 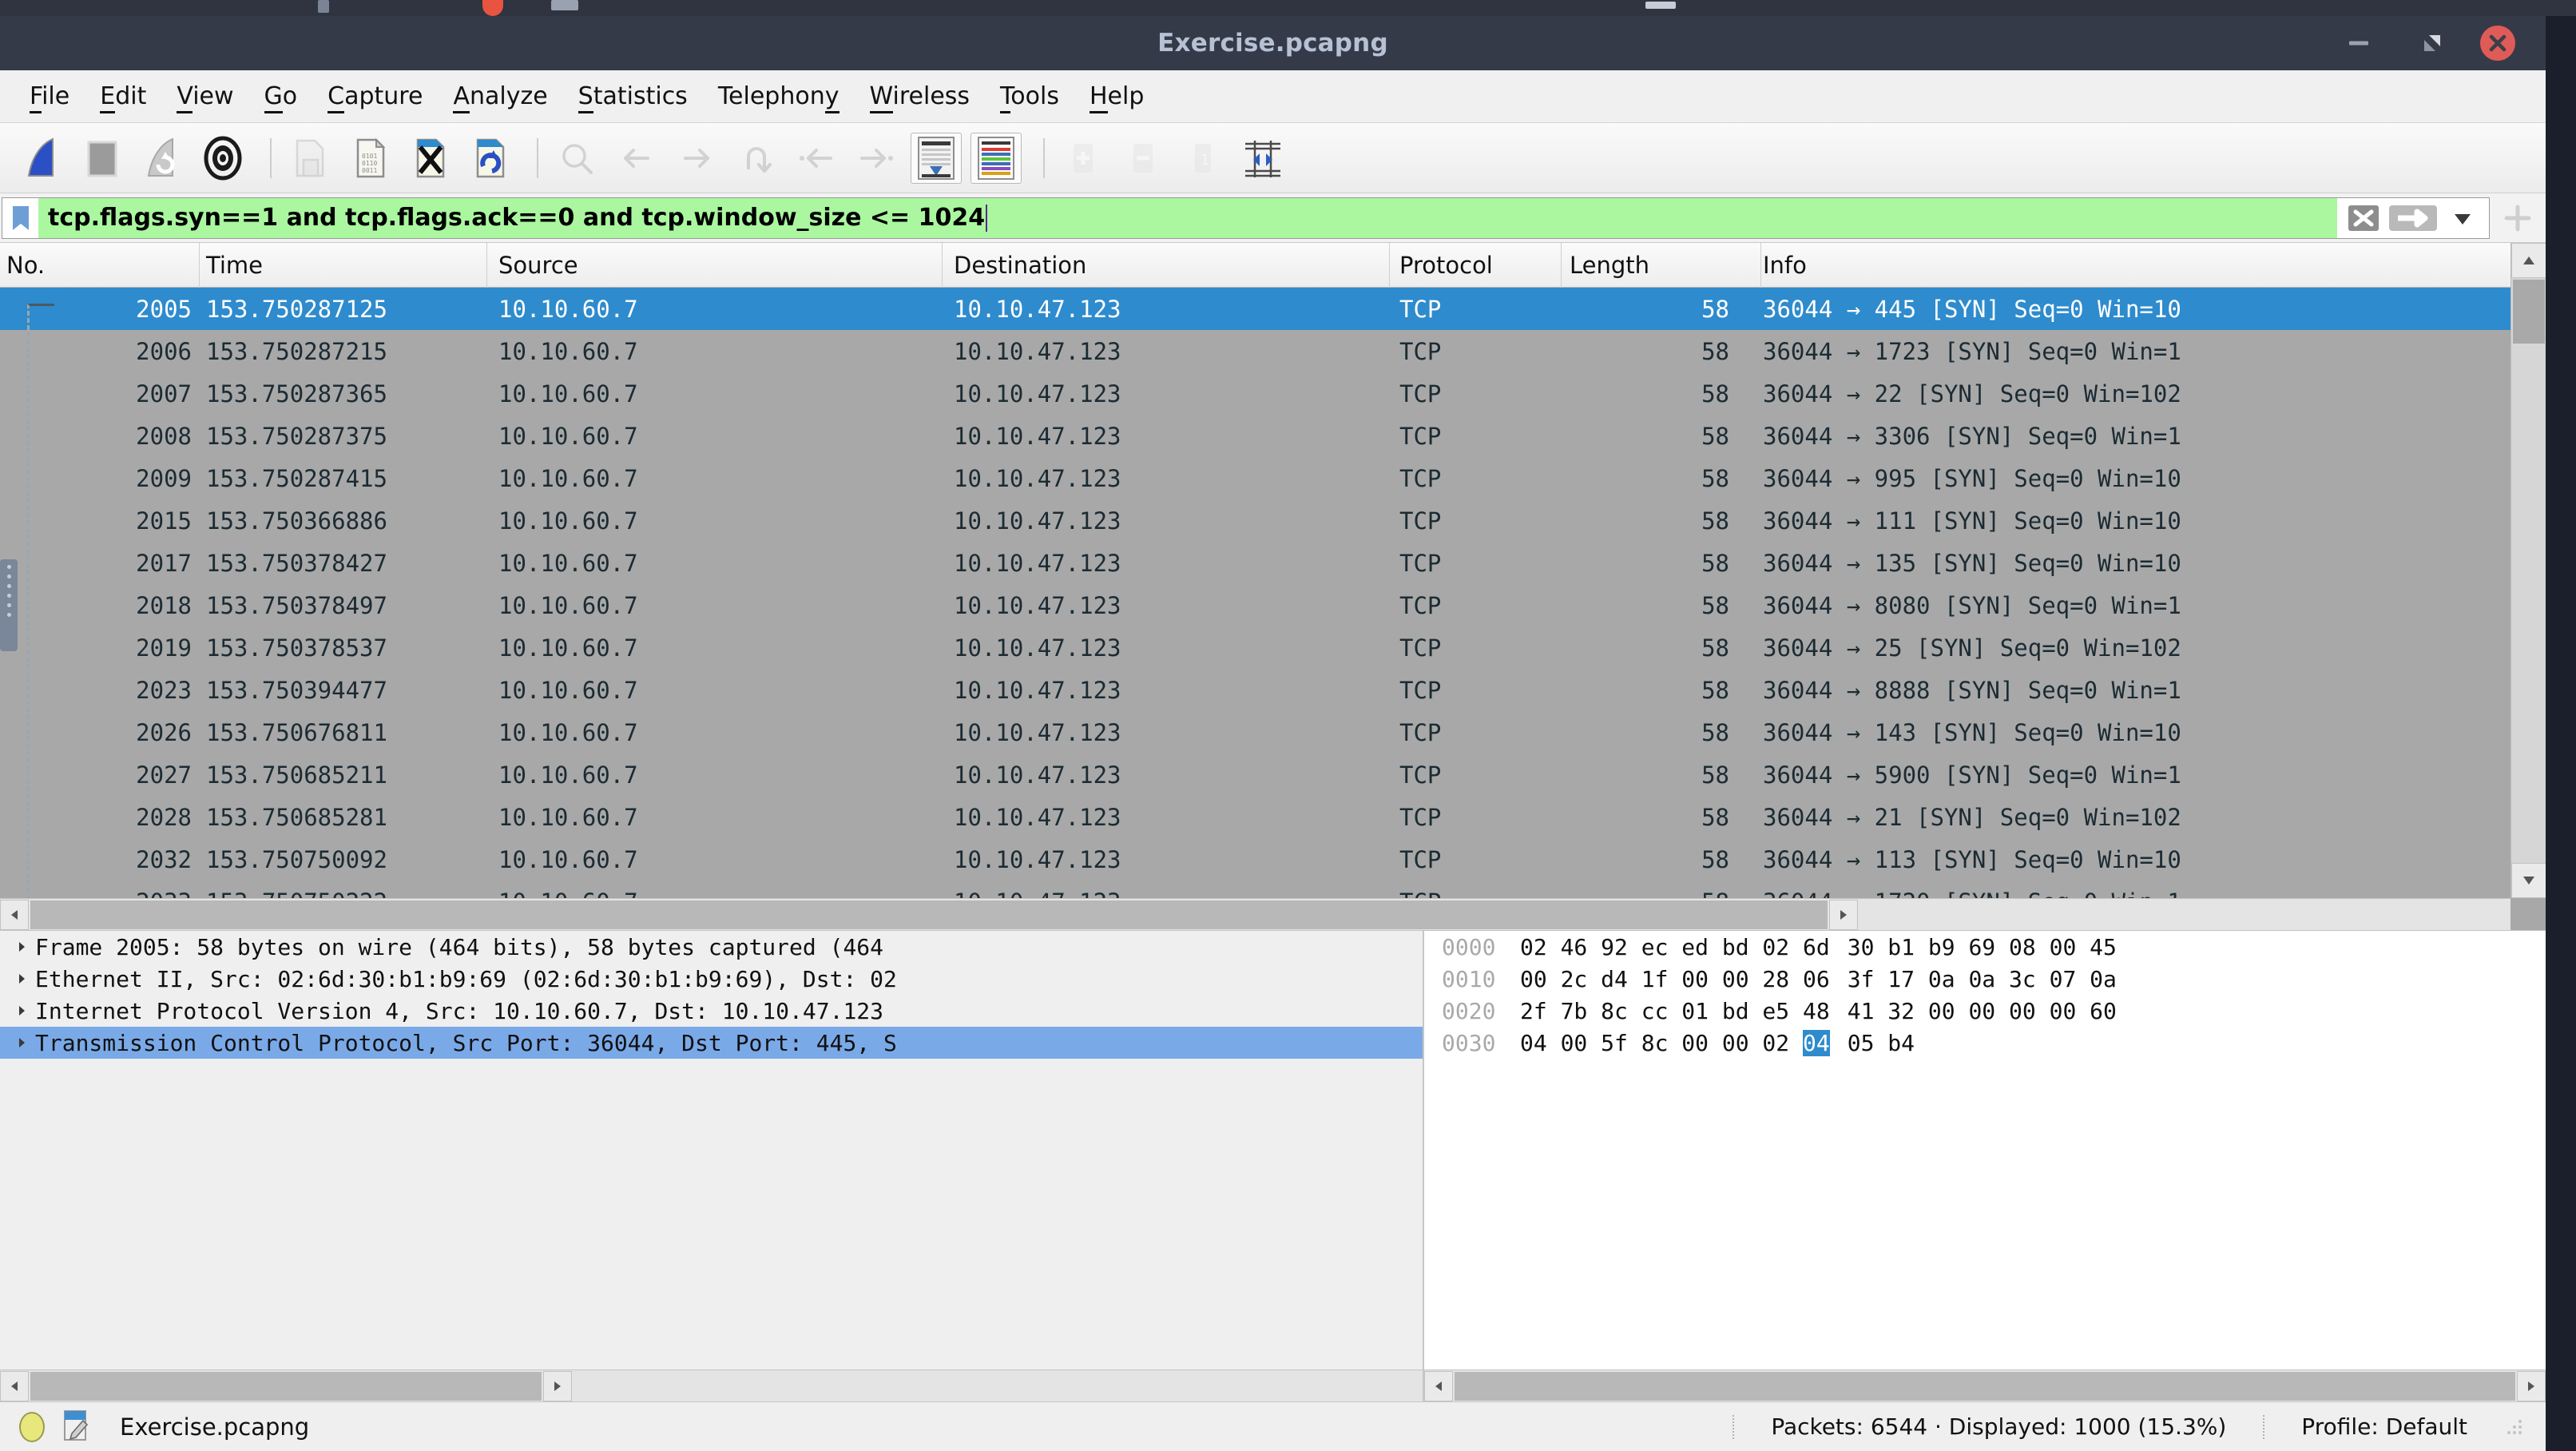 I want to click on expert-info-icon, so click(x=32, y=1426).